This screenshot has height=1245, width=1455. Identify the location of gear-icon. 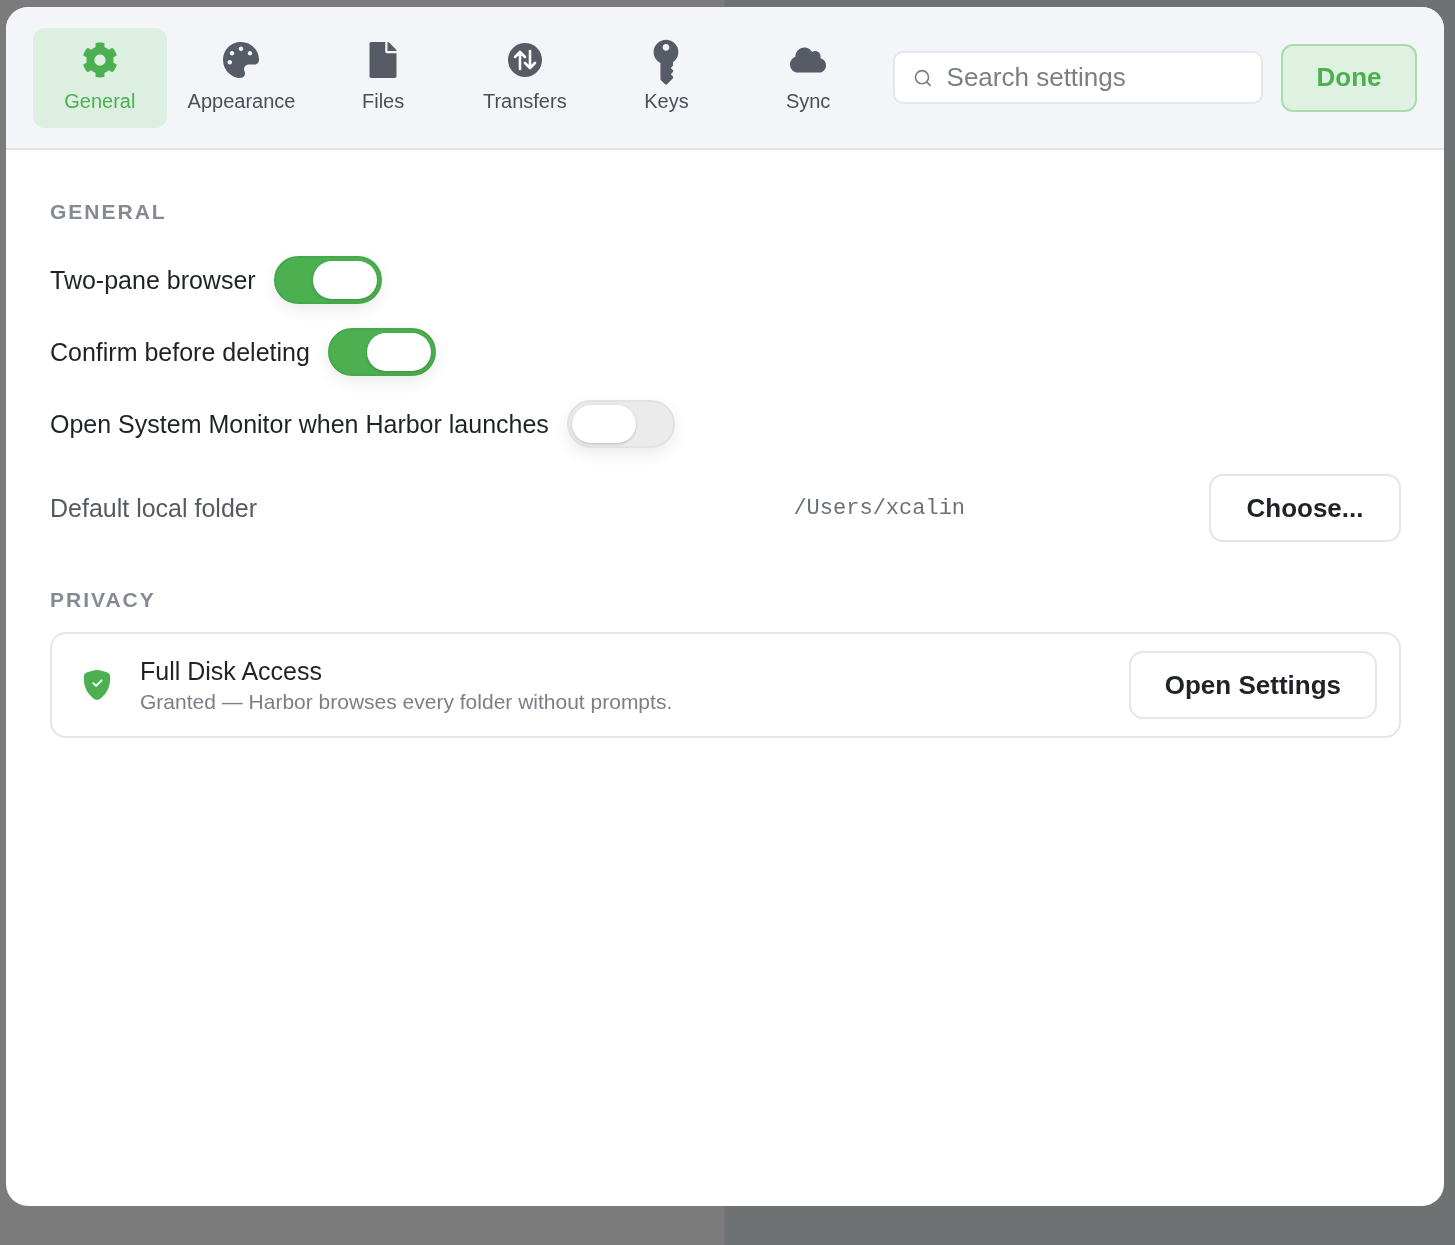
(99, 60).